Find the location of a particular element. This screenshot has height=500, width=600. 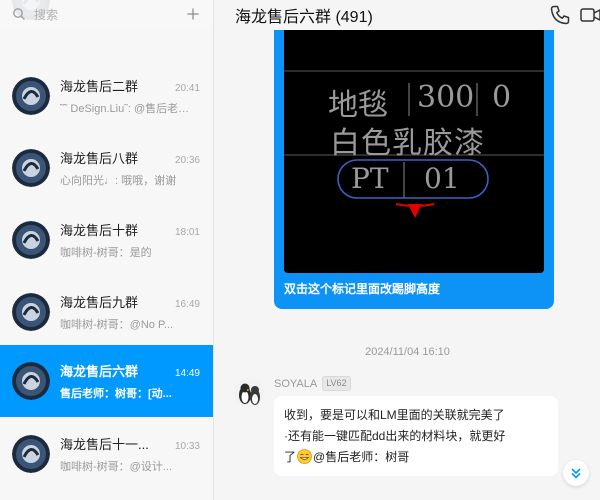

message-timestamp: 2024/11/04 16:10 is located at coordinates (407, 352).